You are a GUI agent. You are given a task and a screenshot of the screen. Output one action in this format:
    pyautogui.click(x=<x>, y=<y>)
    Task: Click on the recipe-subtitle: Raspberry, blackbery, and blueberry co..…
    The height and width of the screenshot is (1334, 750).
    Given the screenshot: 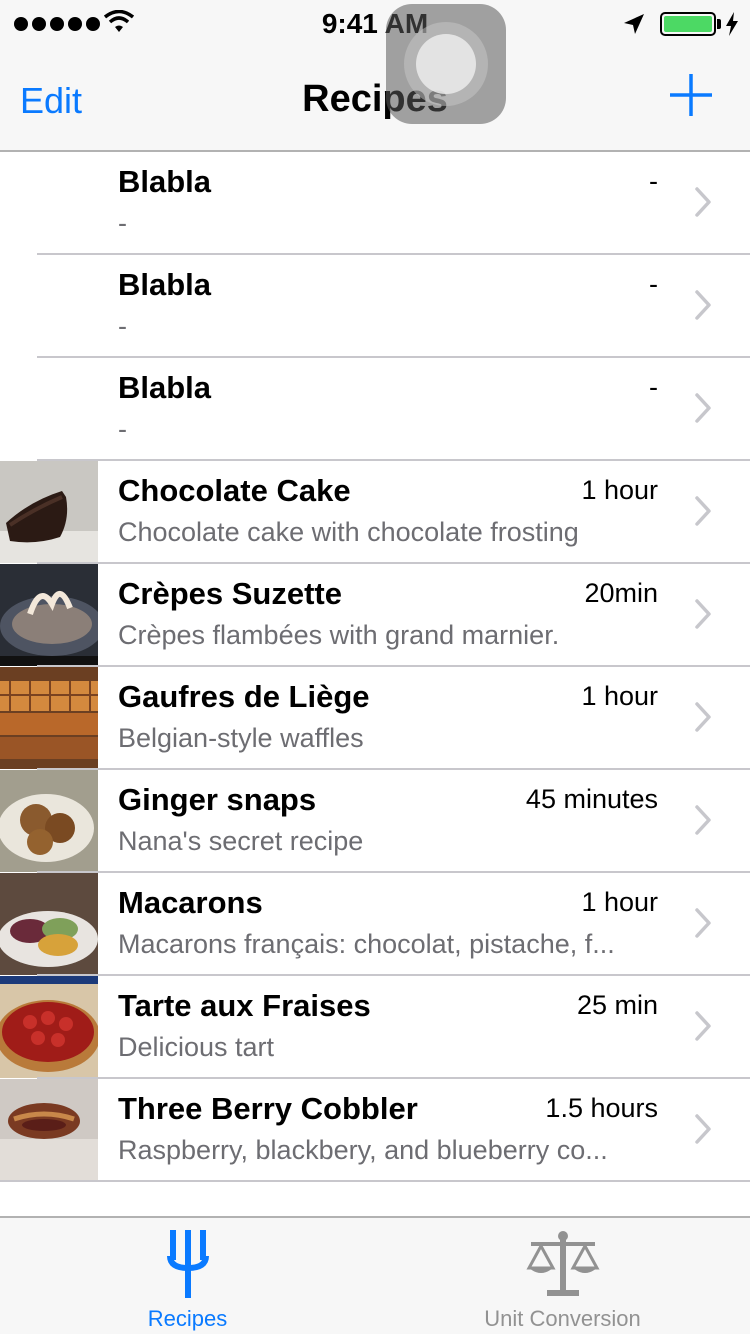 What is the action you would take?
    pyautogui.click(x=363, y=1150)
    